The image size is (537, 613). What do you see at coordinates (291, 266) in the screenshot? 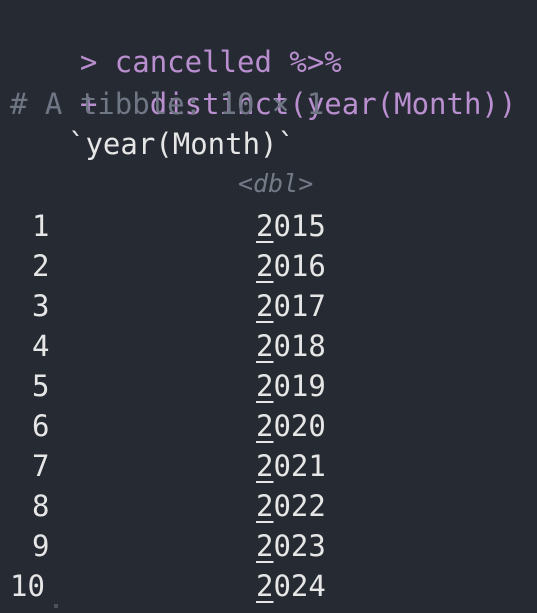
I see `row-value: 2016` at bounding box center [291, 266].